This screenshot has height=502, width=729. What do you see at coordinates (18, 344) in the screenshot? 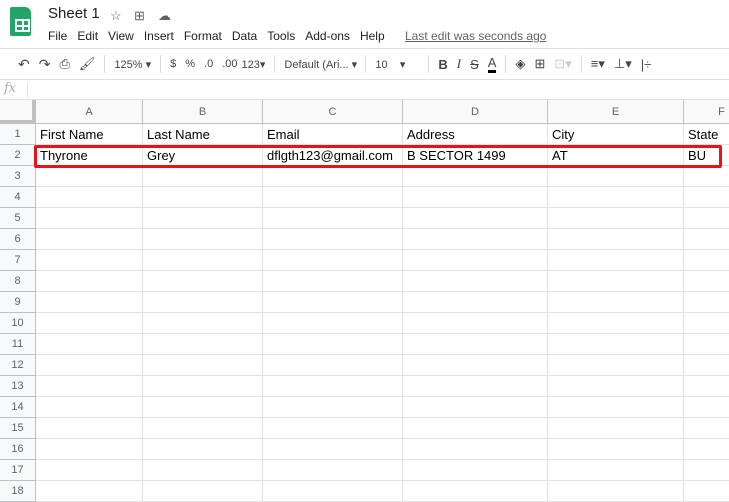
I see `row-header-11: 11` at bounding box center [18, 344].